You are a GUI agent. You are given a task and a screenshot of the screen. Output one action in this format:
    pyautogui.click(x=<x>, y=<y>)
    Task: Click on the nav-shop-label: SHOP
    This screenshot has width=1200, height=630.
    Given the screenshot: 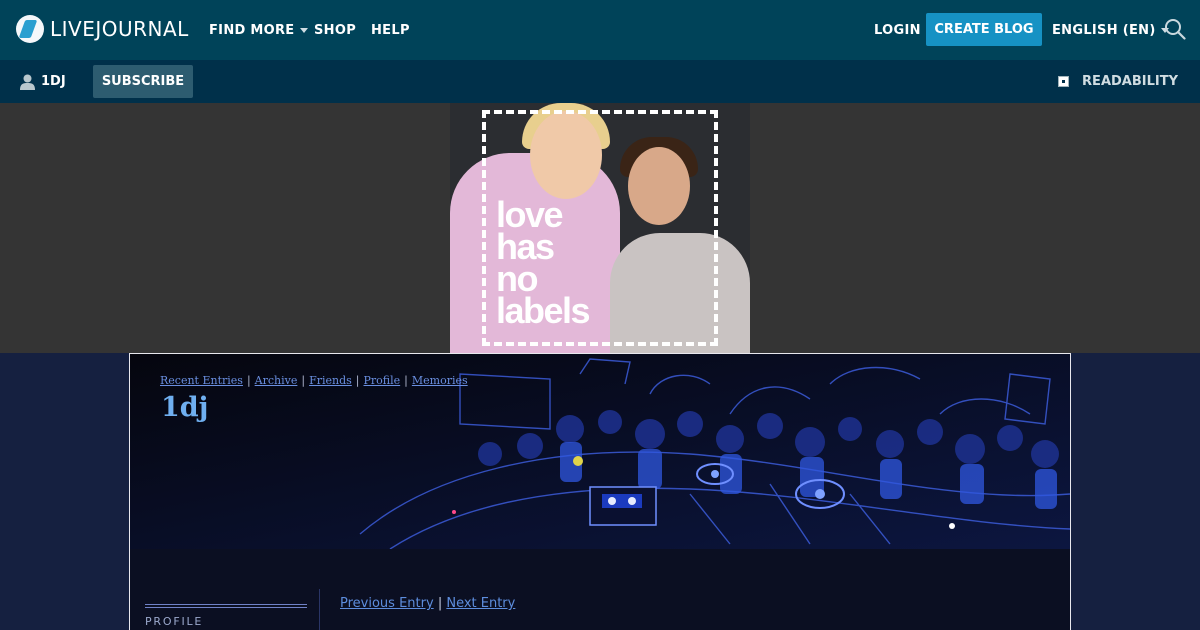 What is the action you would take?
    pyautogui.click(x=335, y=30)
    